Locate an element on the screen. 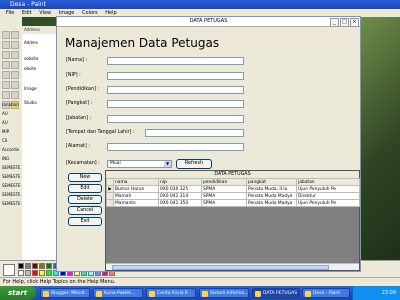 The width and height of the screenshot is (400, 300). column-header: pangkat is located at coordinates (271, 182).